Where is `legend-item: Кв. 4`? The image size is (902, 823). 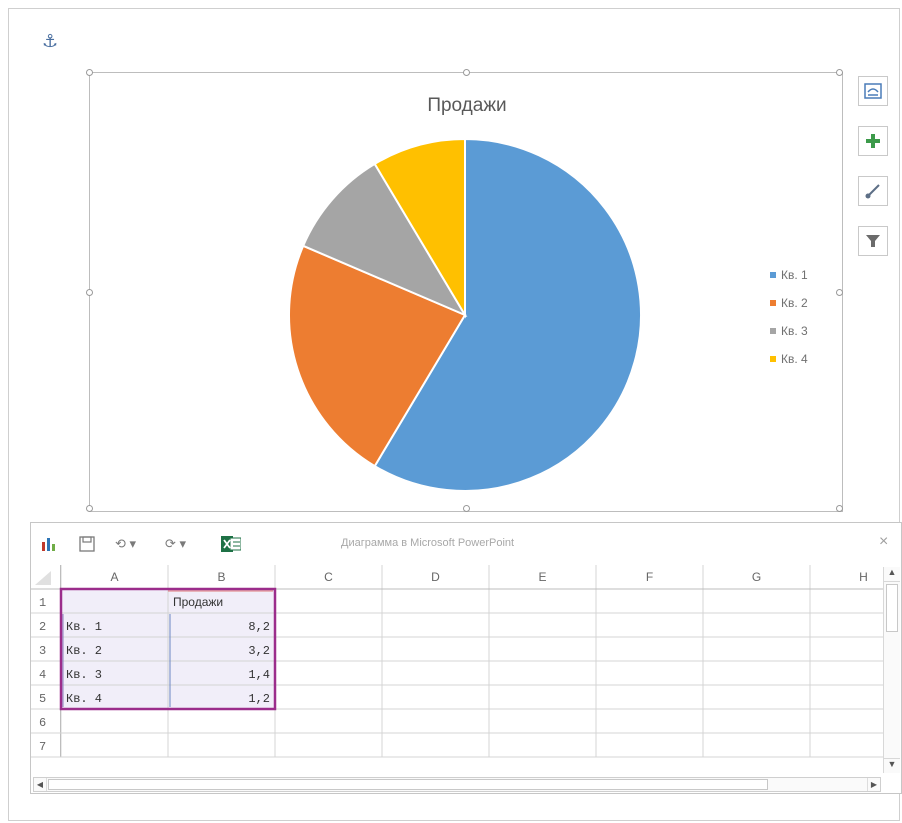
legend-item: Кв. 4 is located at coordinates (789, 359).